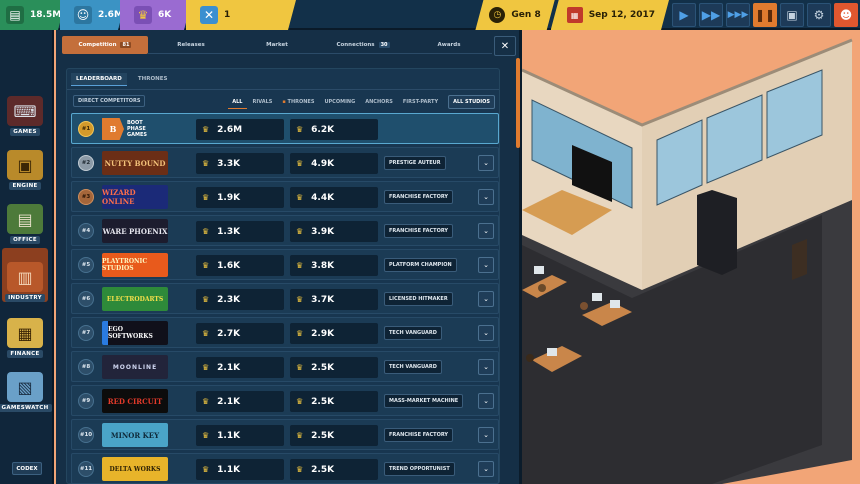 The width and height of the screenshot is (860, 484). I want to click on scrollbar-thumb, so click(518, 103).